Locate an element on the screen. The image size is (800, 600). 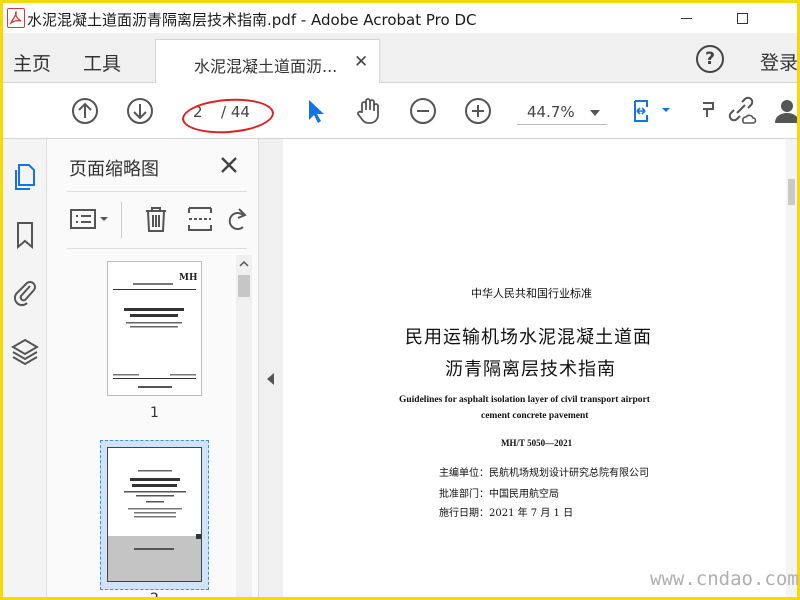
cursor-arrow-icon is located at coordinates (316, 111).